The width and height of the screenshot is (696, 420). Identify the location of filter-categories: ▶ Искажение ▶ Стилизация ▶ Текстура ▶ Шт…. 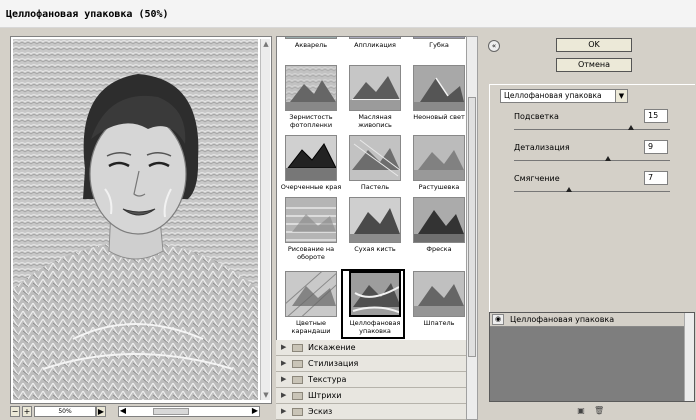
(371, 380).